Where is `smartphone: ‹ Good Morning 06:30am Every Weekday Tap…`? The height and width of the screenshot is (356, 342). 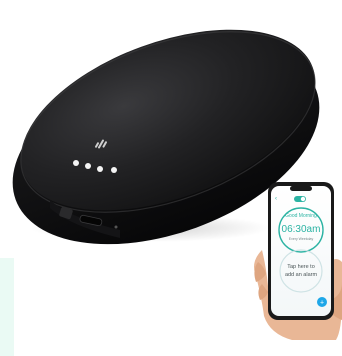
smartphone: ‹ Good Morning 06:30am Every Weekday Tap… is located at coordinates (301, 251).